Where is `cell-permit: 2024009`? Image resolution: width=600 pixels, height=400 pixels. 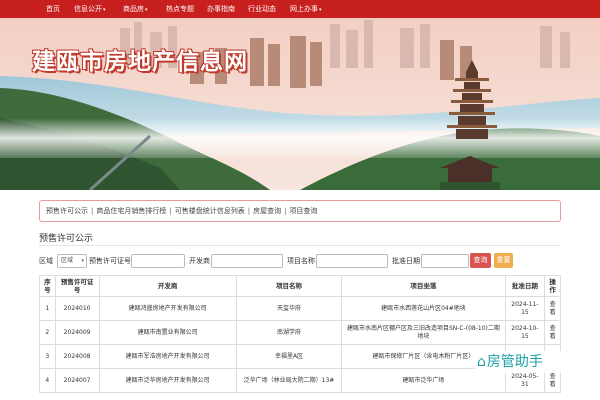
cell-permit: 2024009 is located at coordinates (77, 332).